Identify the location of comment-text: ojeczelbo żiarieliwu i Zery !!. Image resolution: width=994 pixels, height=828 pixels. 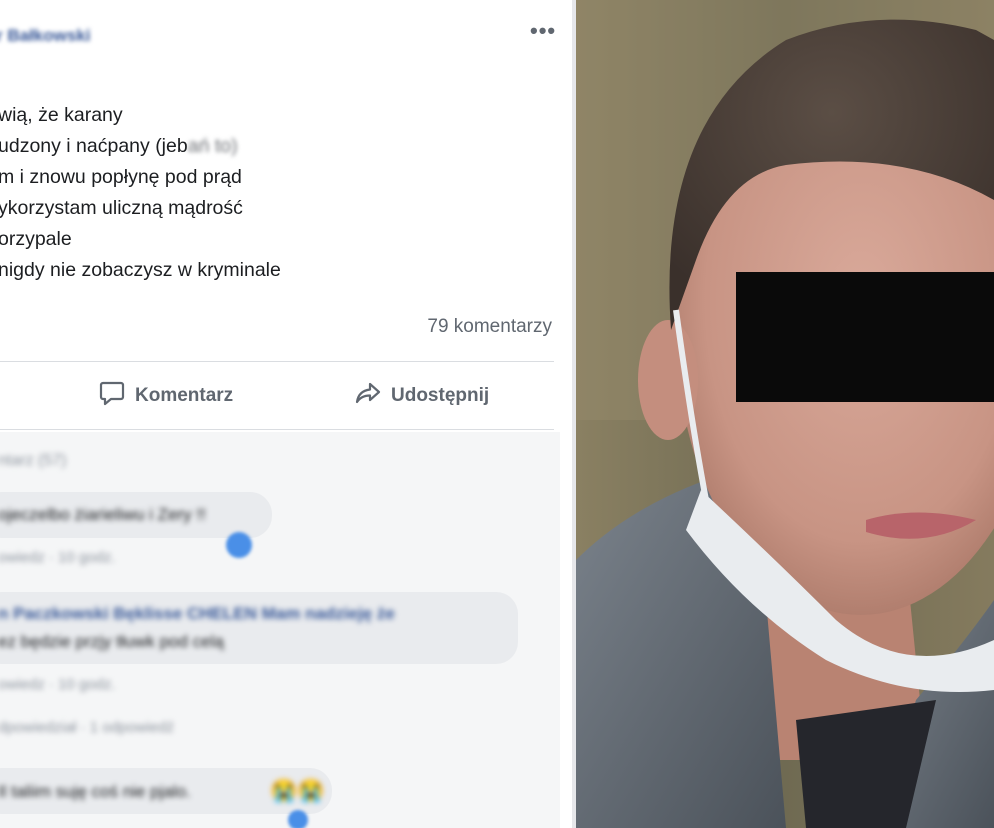
(103, 514).